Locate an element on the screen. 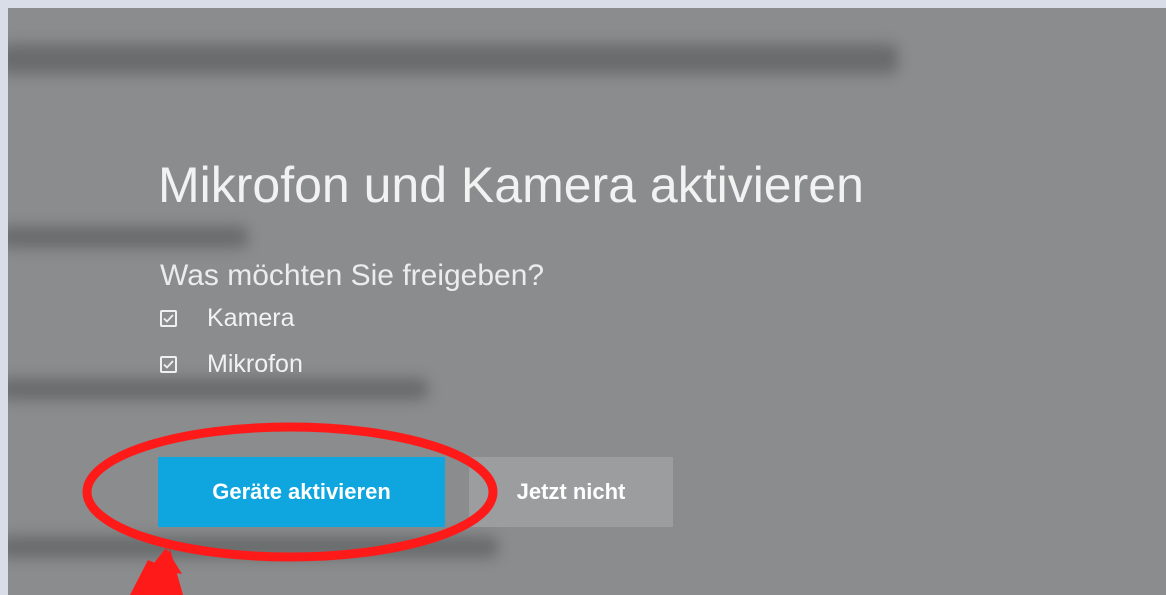 This screenshot has width=1166, height=595. camera-checkbox is located at coordinates (168, 318).